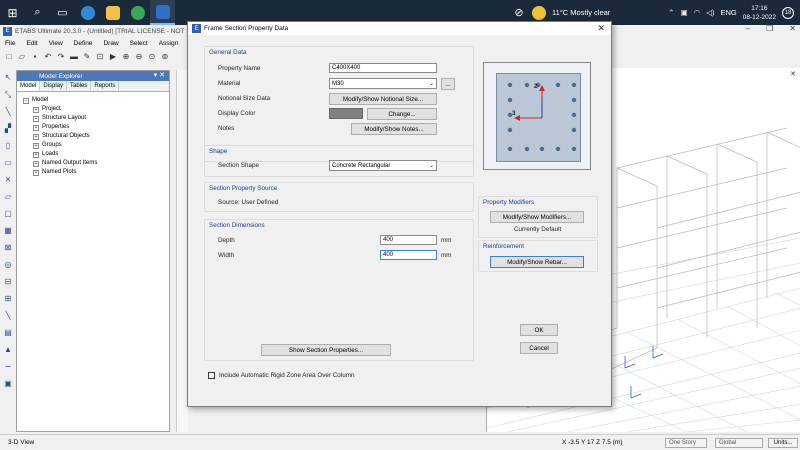 This screenshot has width=800, height=450. What do you see at coordinates (10, 43) in the screenshot?
I see `menu-file: File` at bounding box center [10, 43].